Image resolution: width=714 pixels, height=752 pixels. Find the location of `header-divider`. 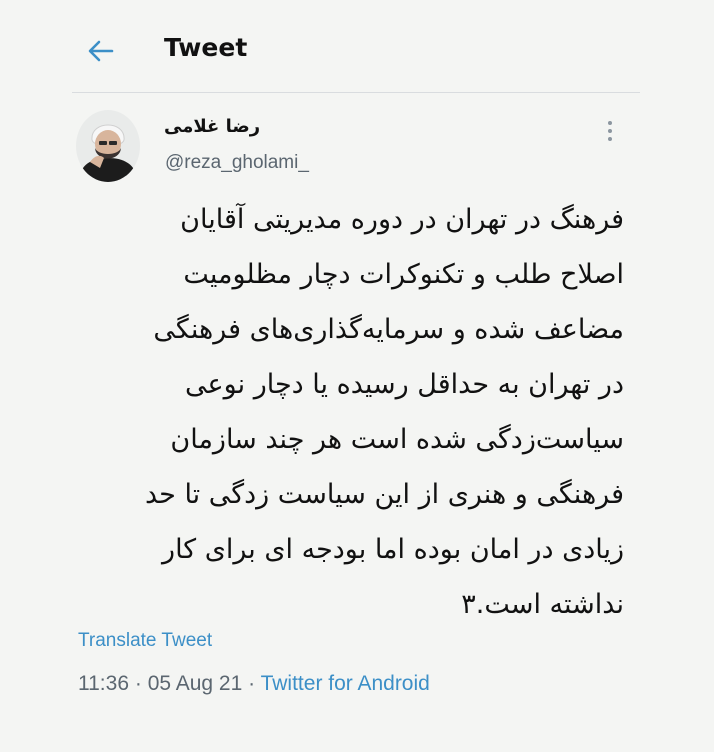

header-divider is located at coordinates (356, 92).